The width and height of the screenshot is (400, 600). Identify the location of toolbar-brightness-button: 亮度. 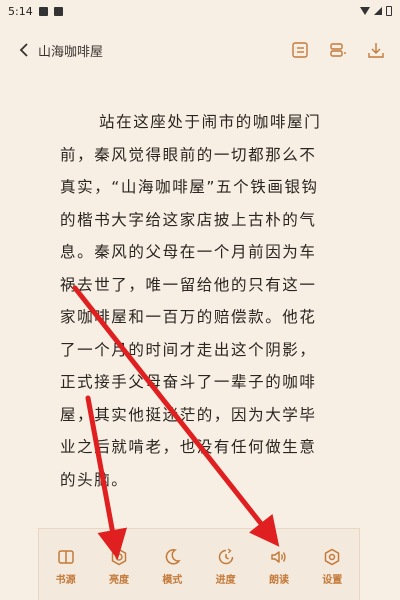
(119, 566).